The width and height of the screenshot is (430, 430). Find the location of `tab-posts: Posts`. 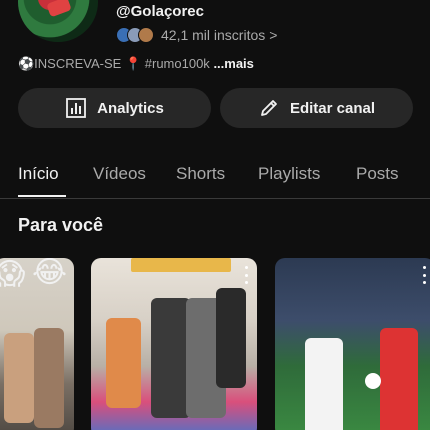

tab-posts: Posts is located at coordinates (377, 174).